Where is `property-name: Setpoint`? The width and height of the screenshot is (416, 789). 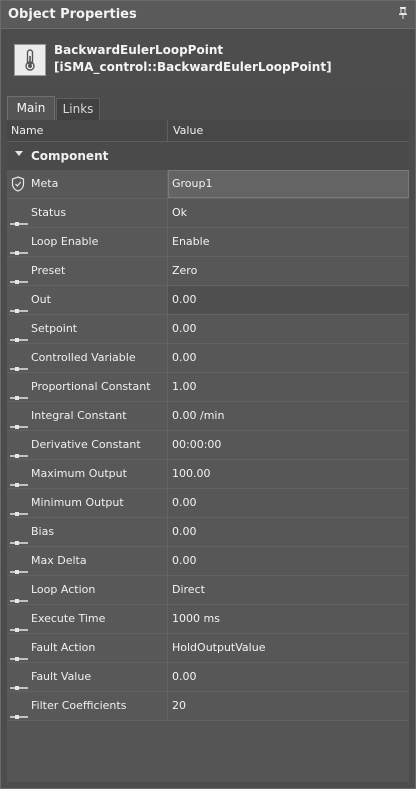 property-name: Setpoint is located at coordinates (54, 328).